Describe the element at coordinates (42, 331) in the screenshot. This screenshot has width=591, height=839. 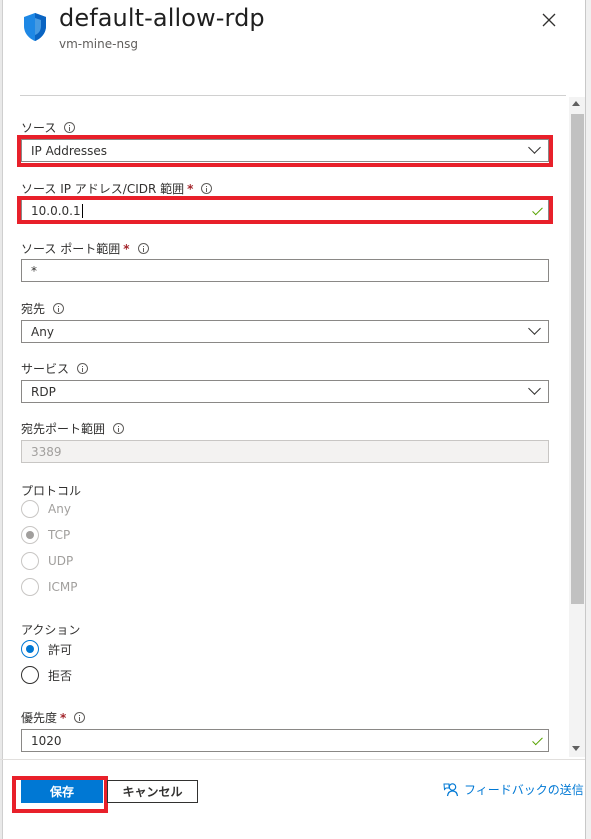
I see `destination-select-value: Any` at that location.